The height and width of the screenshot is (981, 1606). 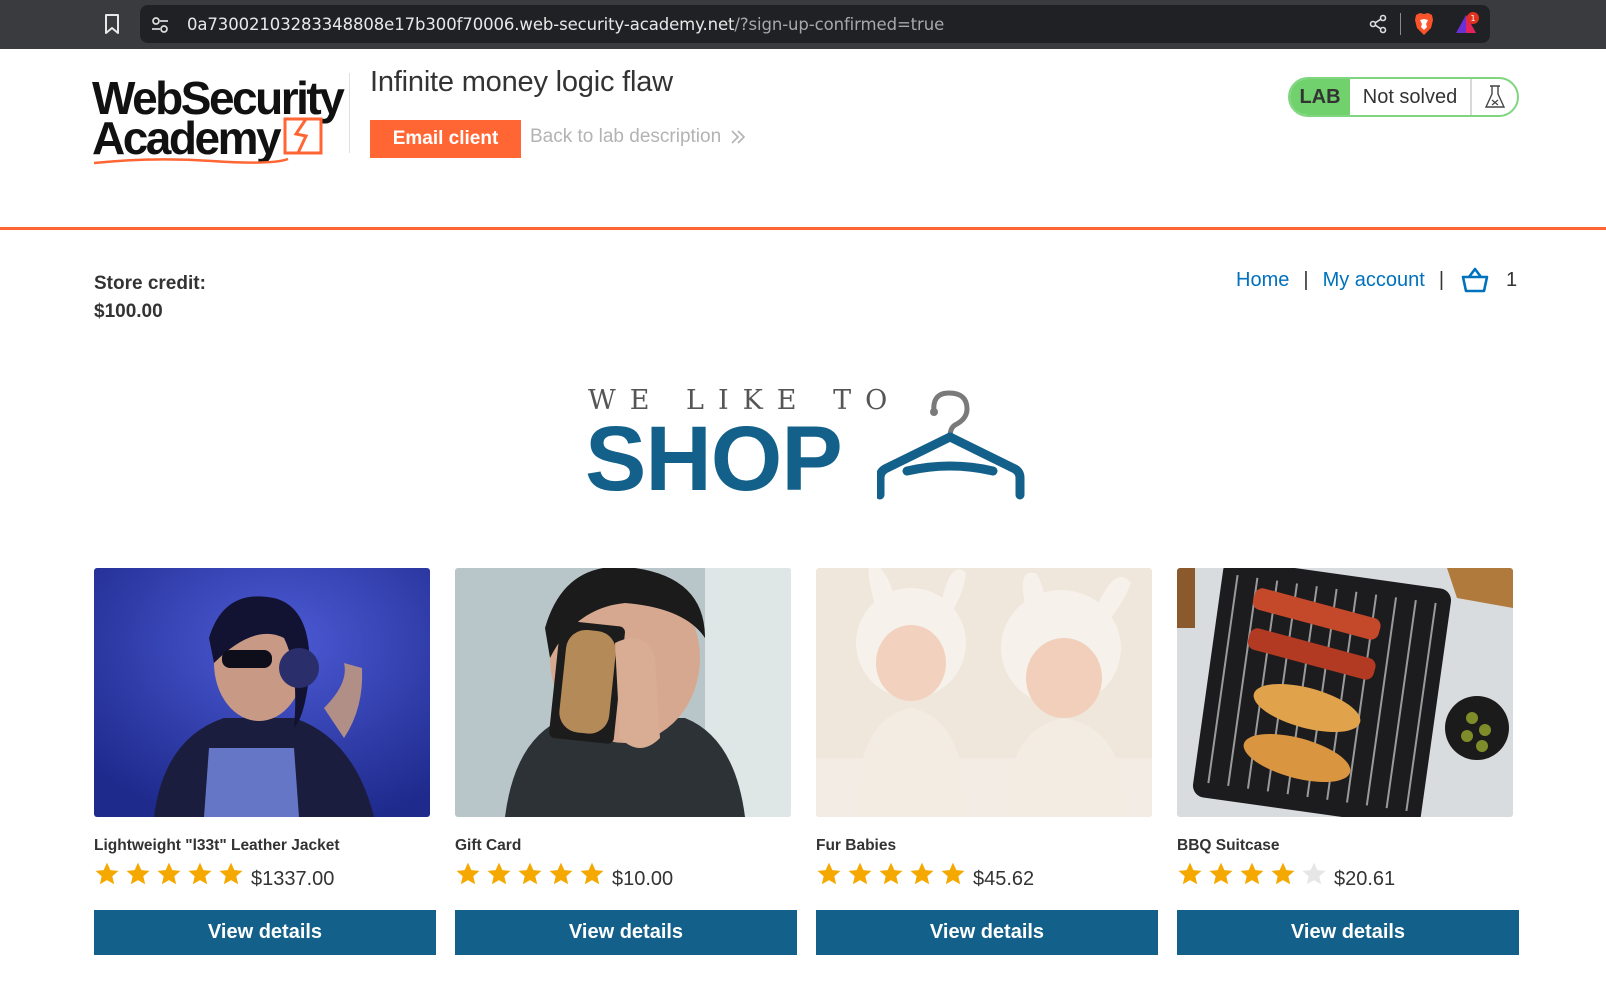 What do you see at coordinates (1411, 97) in the screenshot?
I see `lab-status-text: Not solved` at bounding box center [1411, 97].